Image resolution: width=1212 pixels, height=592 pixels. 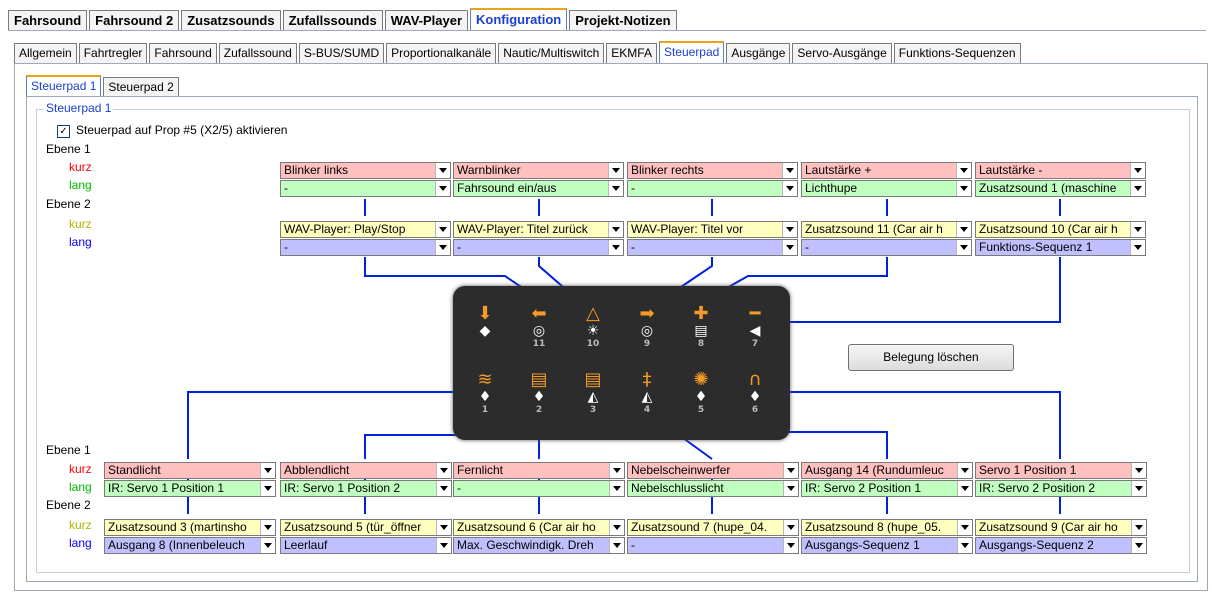 I want to click on top-e1-kurz-combo-2: Warnblinker, so click(x=538, y=170).